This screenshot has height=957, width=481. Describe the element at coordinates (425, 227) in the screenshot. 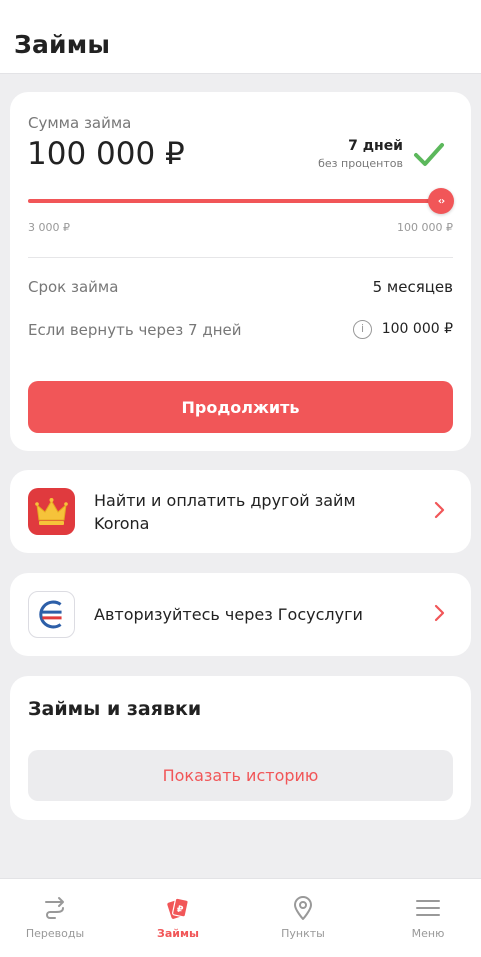

I see `slider-max-label: 100 000 ₽` at that location.